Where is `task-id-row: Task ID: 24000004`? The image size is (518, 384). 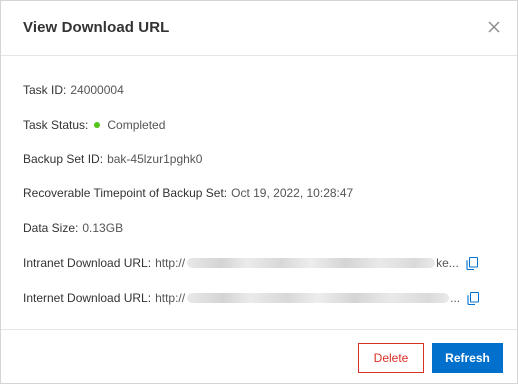
task-id-row: Task ID: 24000004 is located at coordinates (73, 90).